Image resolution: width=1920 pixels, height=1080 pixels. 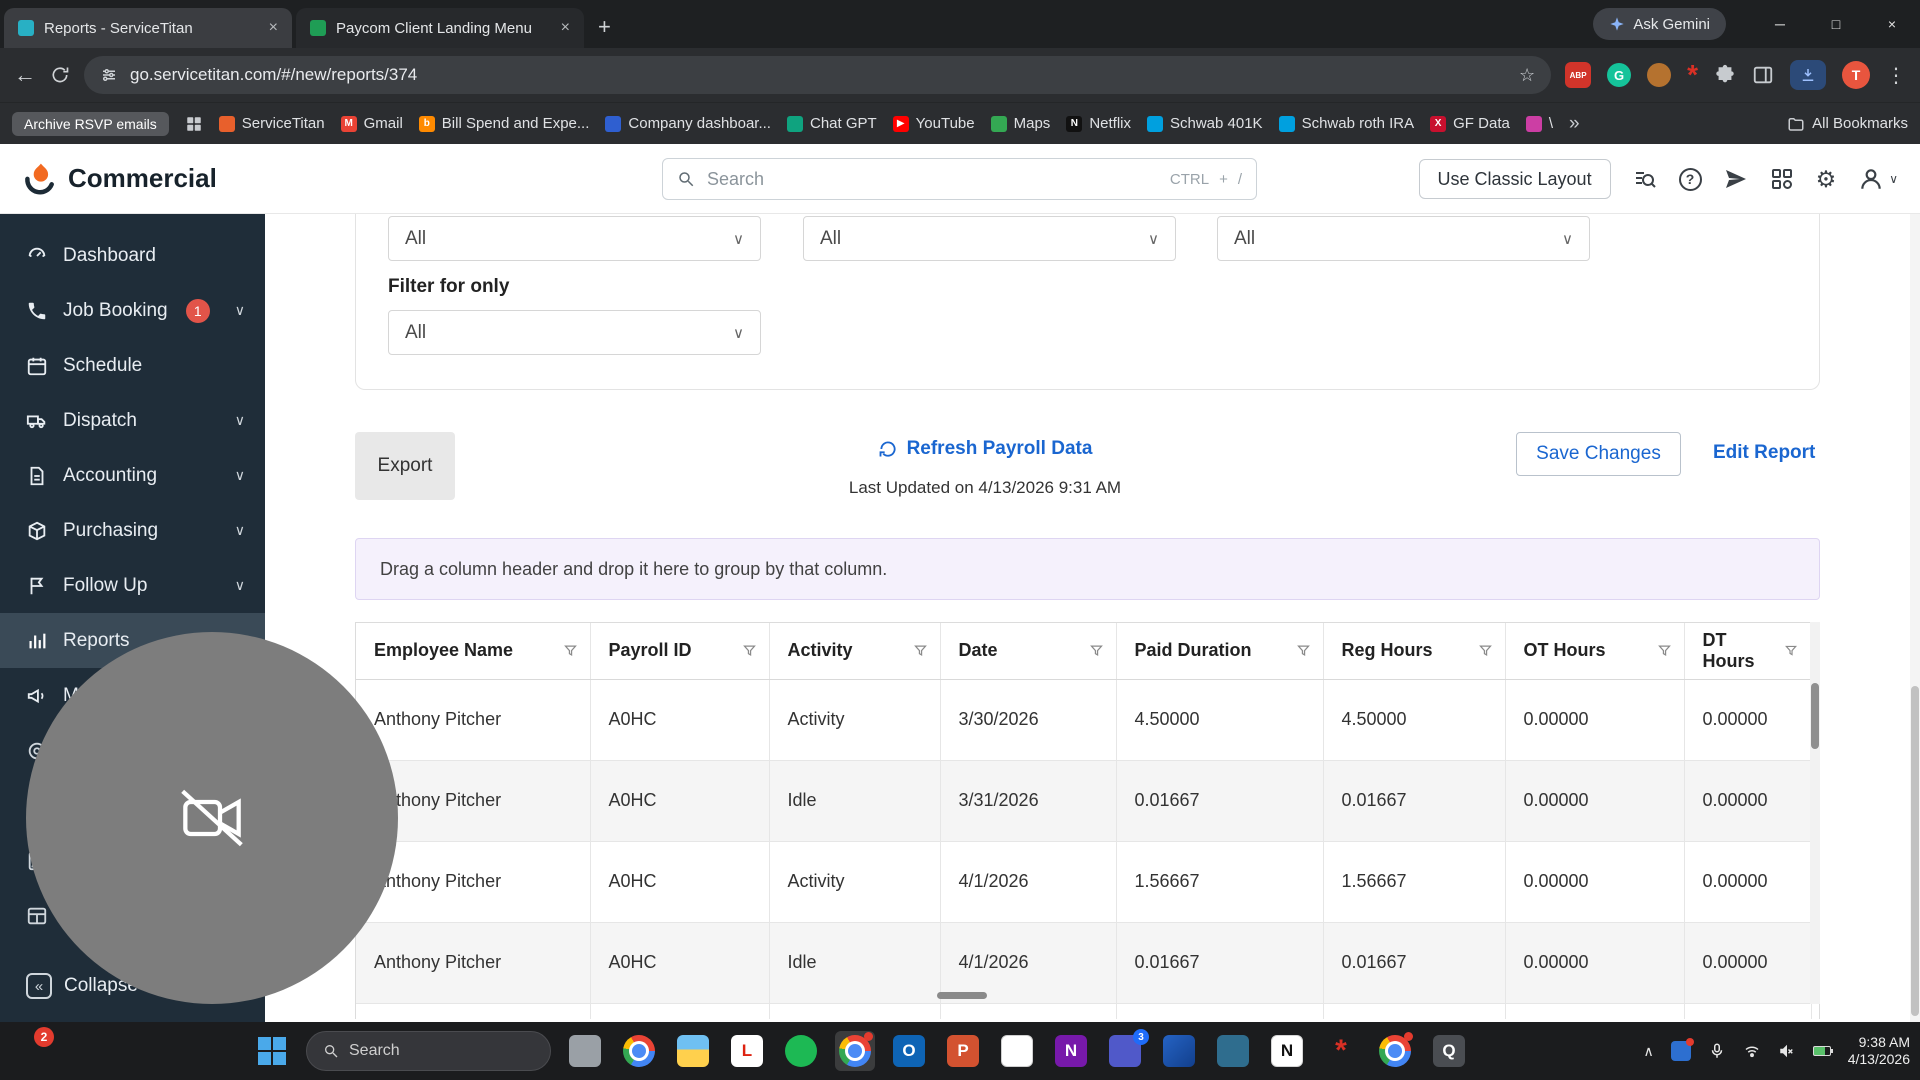 What do you see at coordinates (801, 1051) in the screenshot?
I see `taskbar-icon-spotify` at bounding box center [801, 1051].